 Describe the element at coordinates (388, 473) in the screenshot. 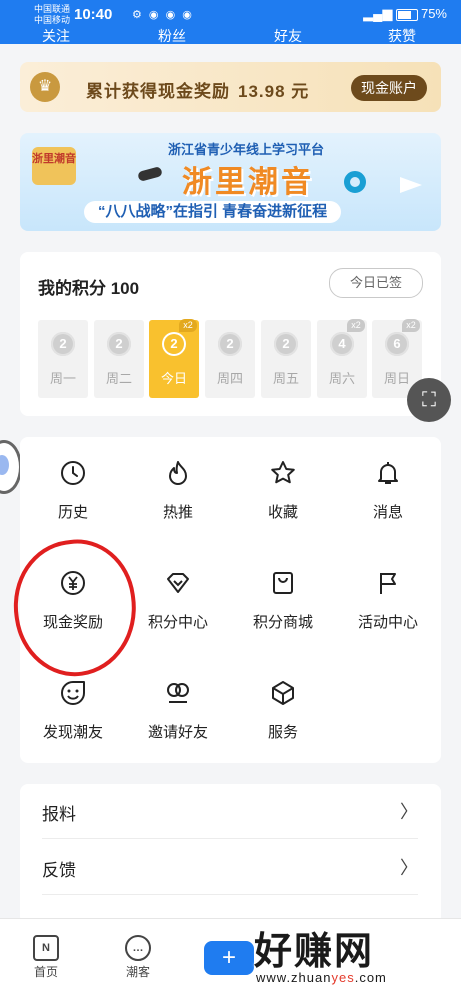

I see `bell-icon` at that location.